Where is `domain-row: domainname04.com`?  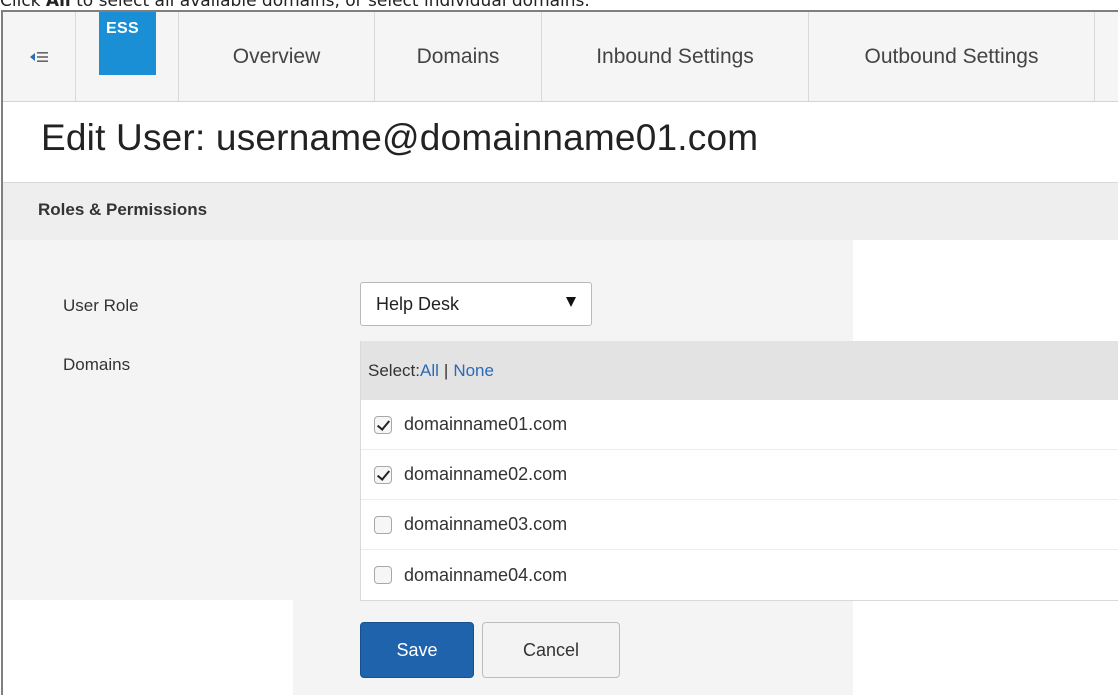 domain-row: domainname04.com is located at coordinates (739, 575).